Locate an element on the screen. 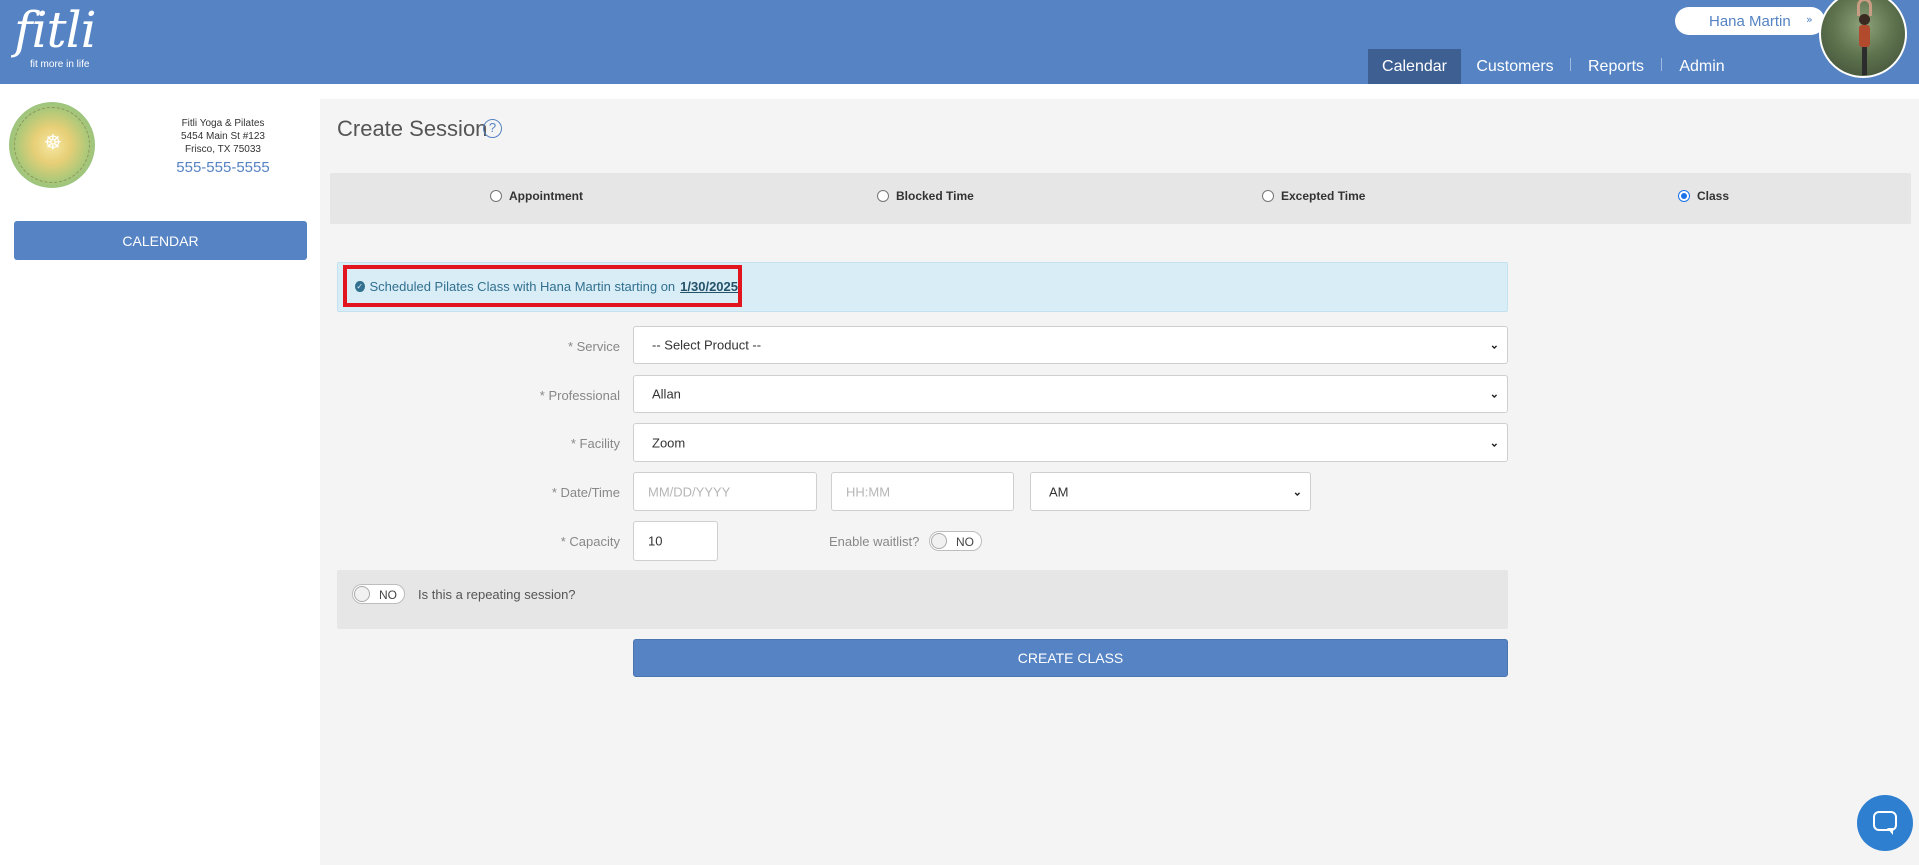 The image size is (1919, 865). help-icon: ? is located at coordinates (492, 128).